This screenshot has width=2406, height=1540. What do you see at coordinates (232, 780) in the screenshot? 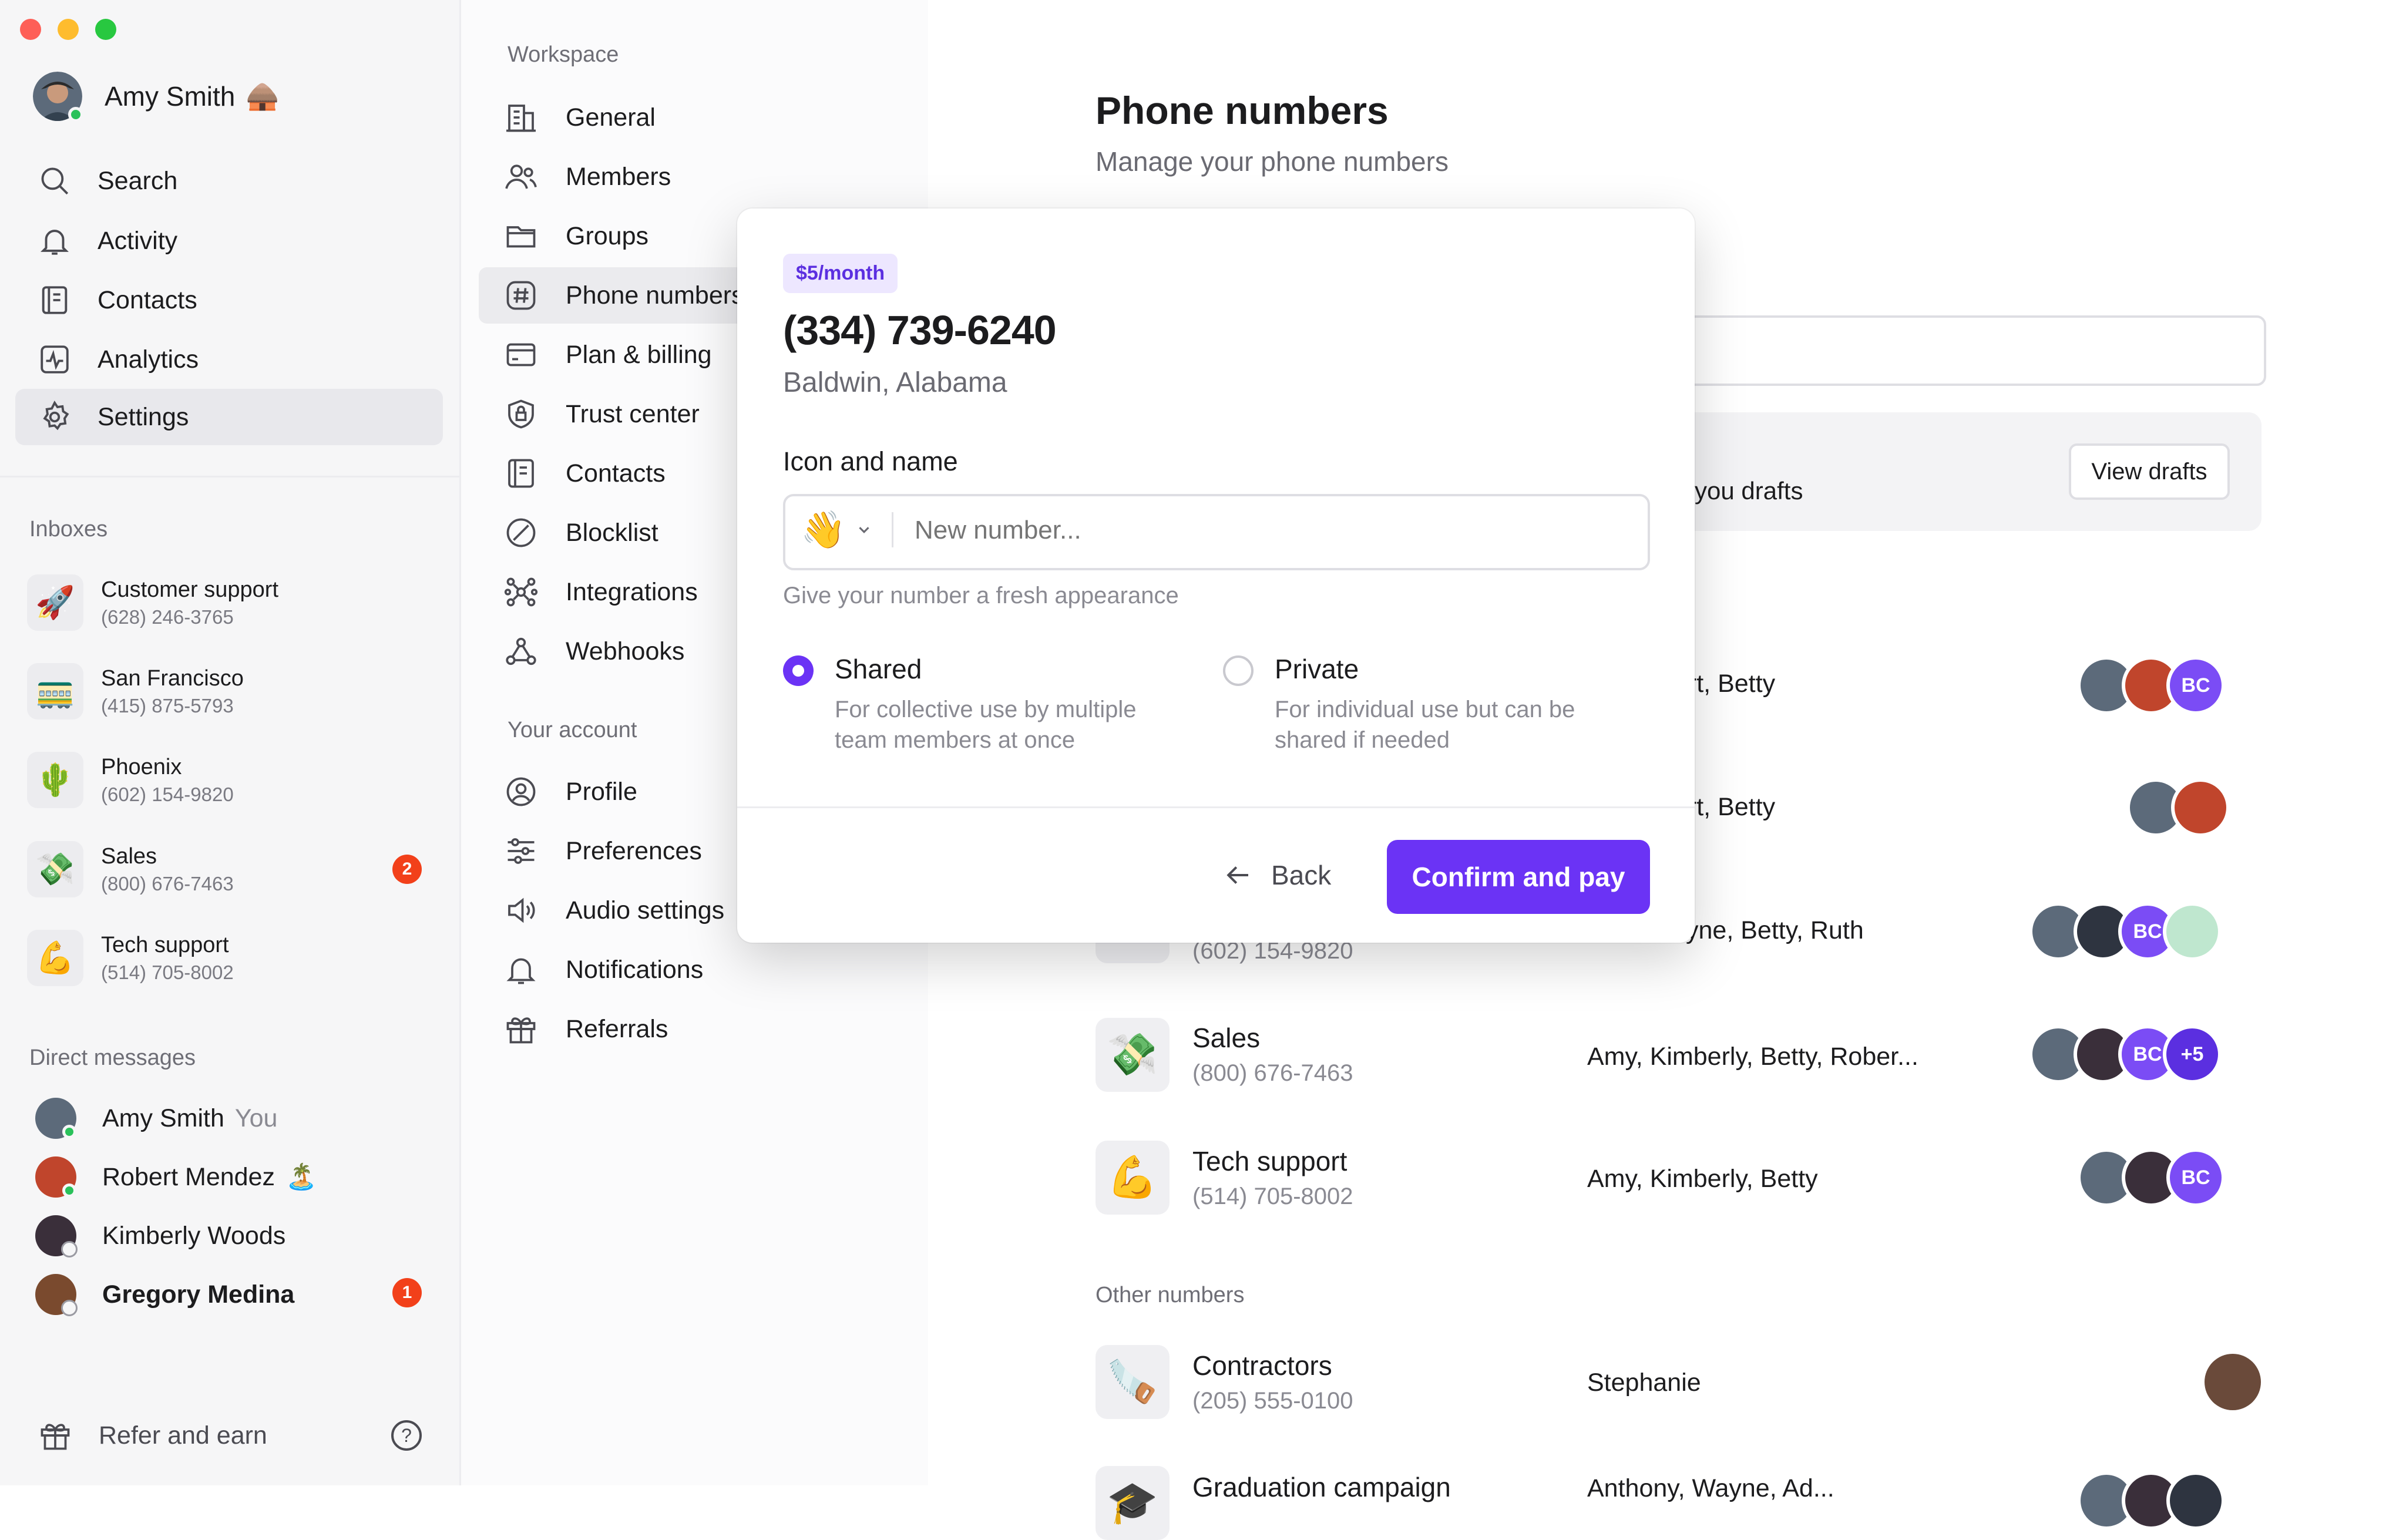
I see `inbox-phoenix: 🌵 Phoenix (602) 154-9820` at bounding box center [232, 780].